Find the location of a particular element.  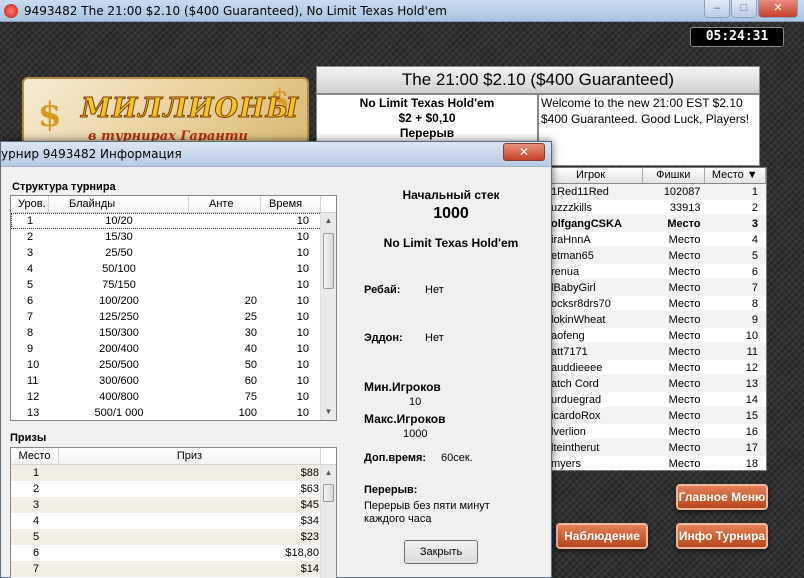

table-row: 1 $88 is located at coordinates (173, 473).